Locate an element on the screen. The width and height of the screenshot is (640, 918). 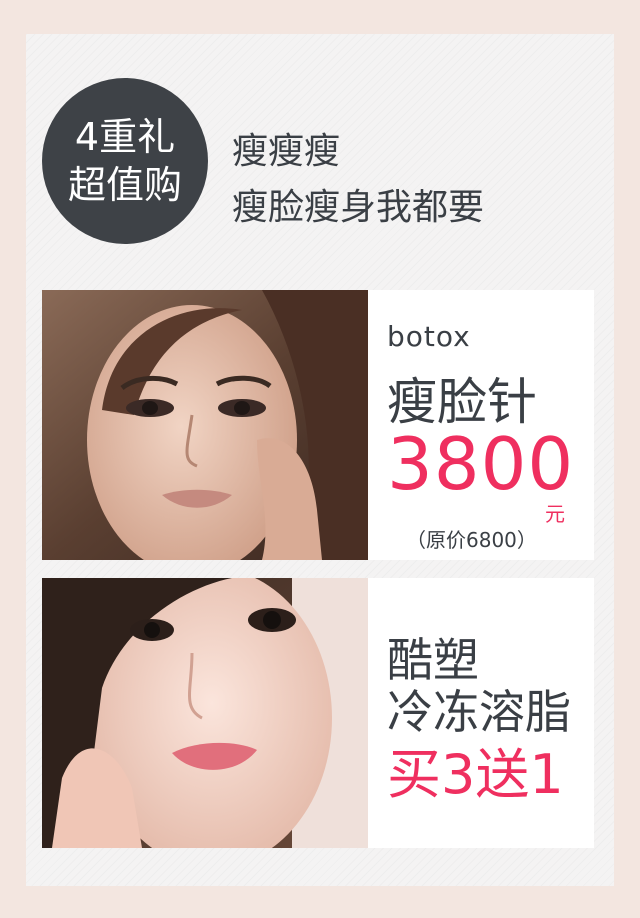
offer-text: 买3送1 is located at coordinates (475, 774).